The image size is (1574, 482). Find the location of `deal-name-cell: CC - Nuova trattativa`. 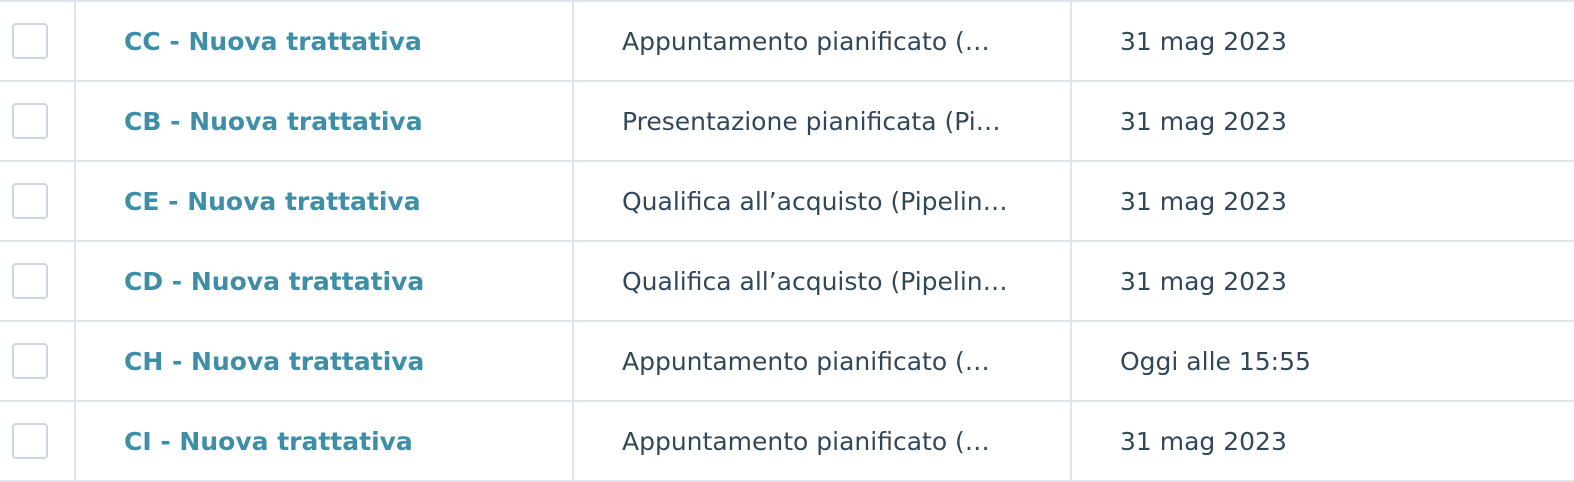

deal-name-cell: CC - Nuova trattativa is located at coordinates (325, 41).